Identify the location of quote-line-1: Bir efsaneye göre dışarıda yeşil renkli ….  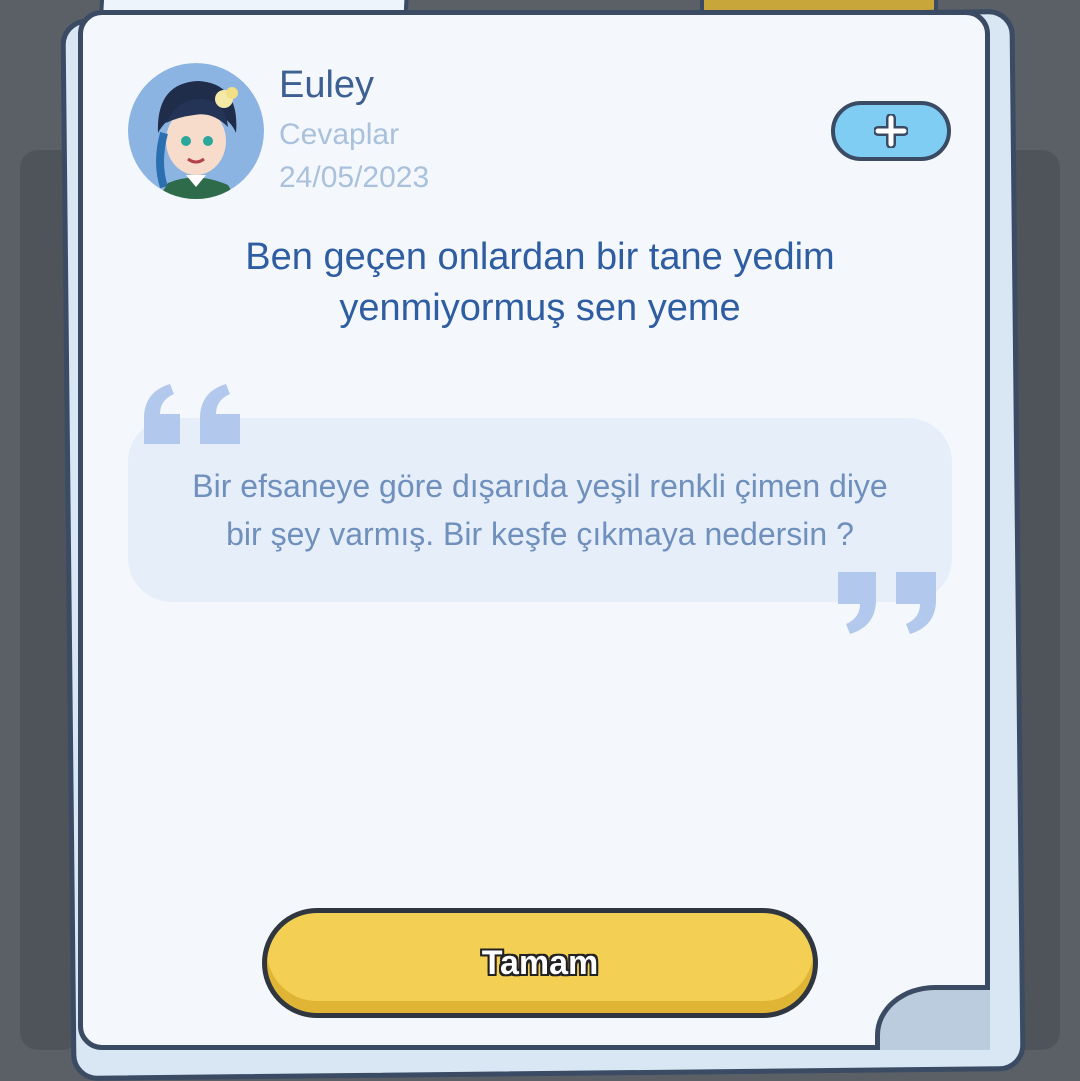
(540, 486).